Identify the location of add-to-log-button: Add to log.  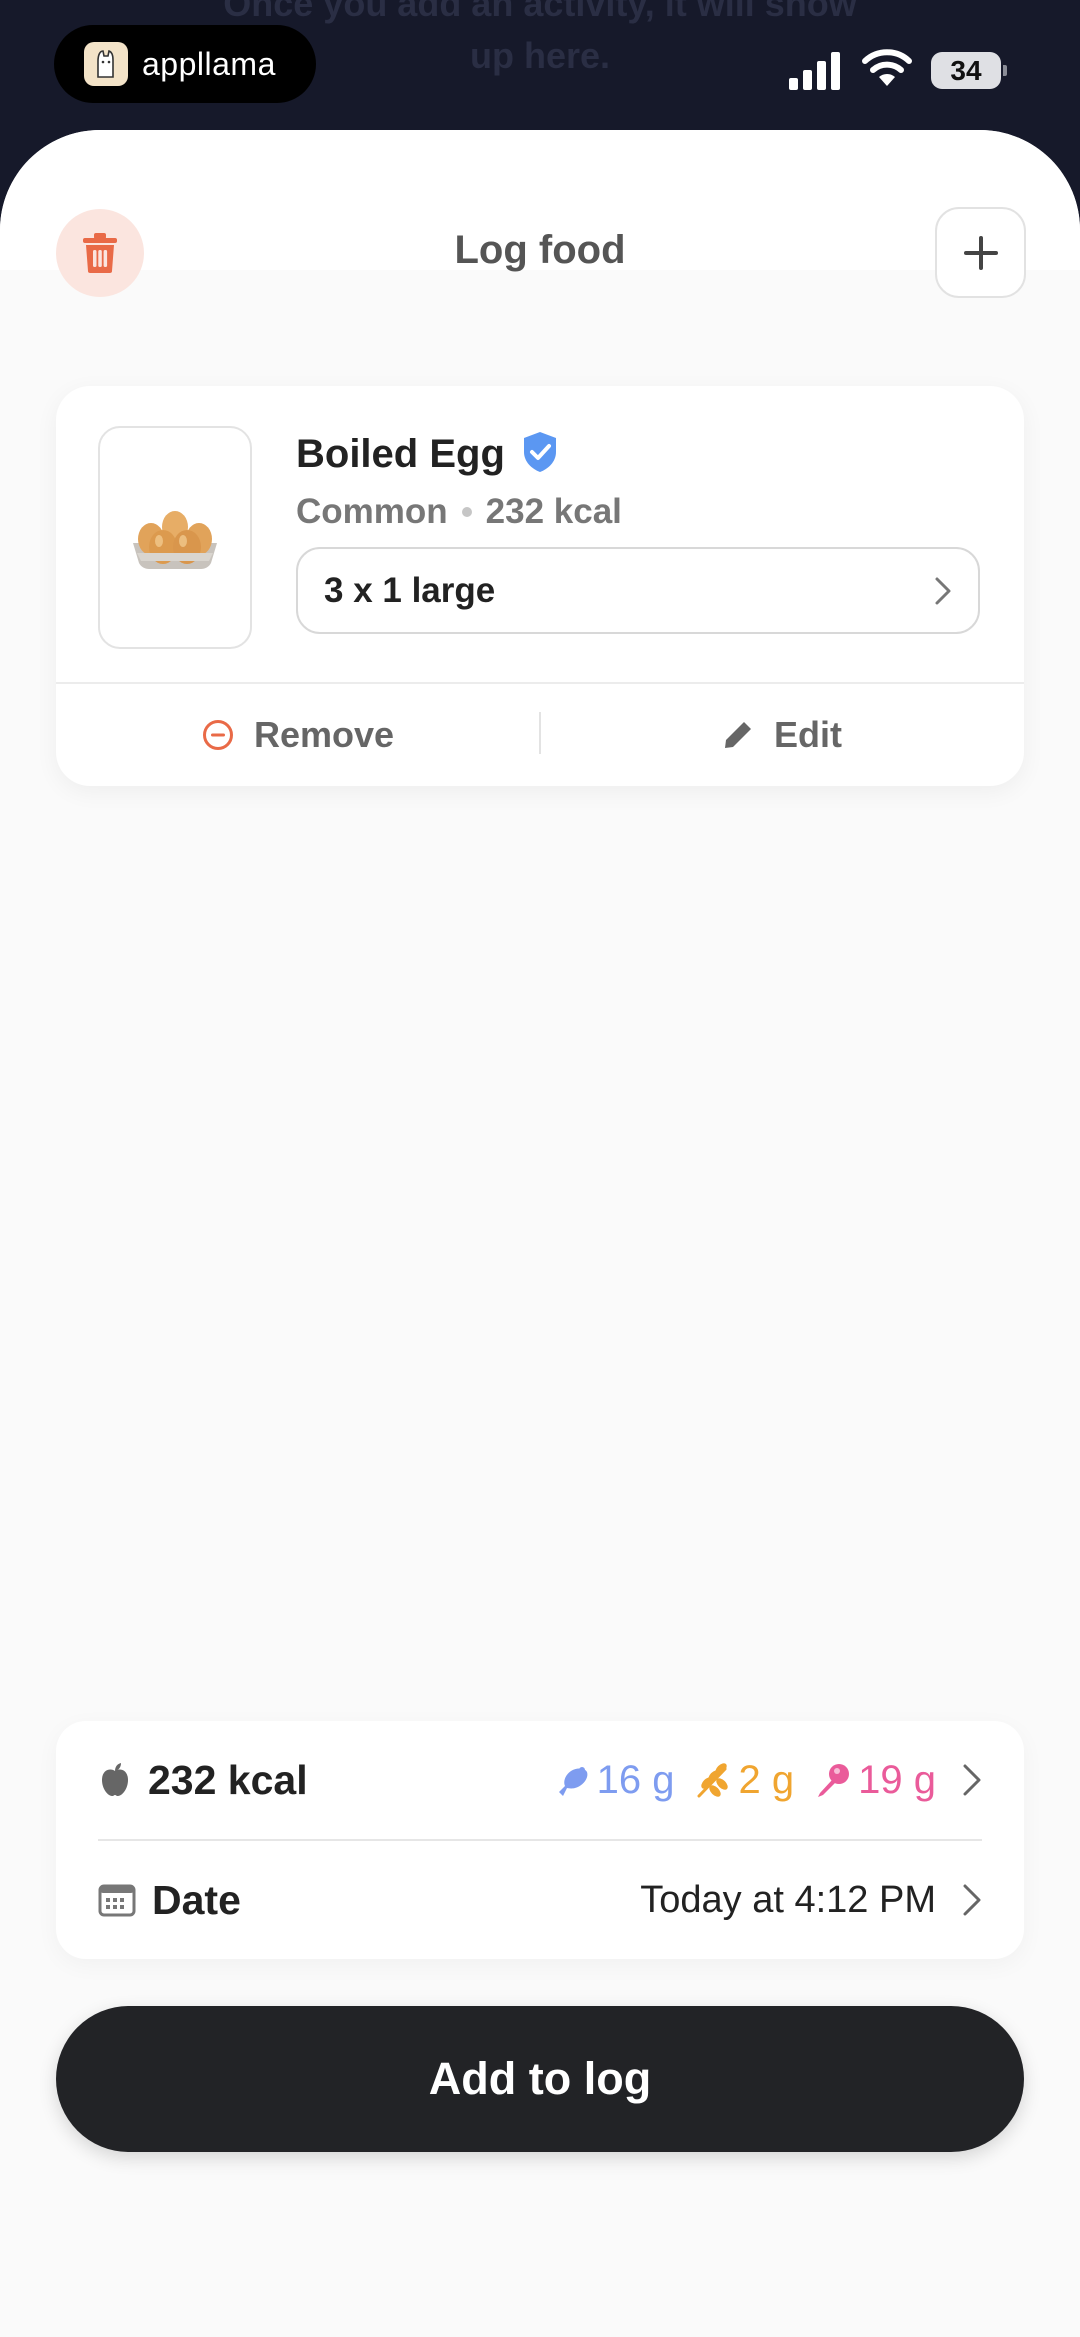
(540, 2079).